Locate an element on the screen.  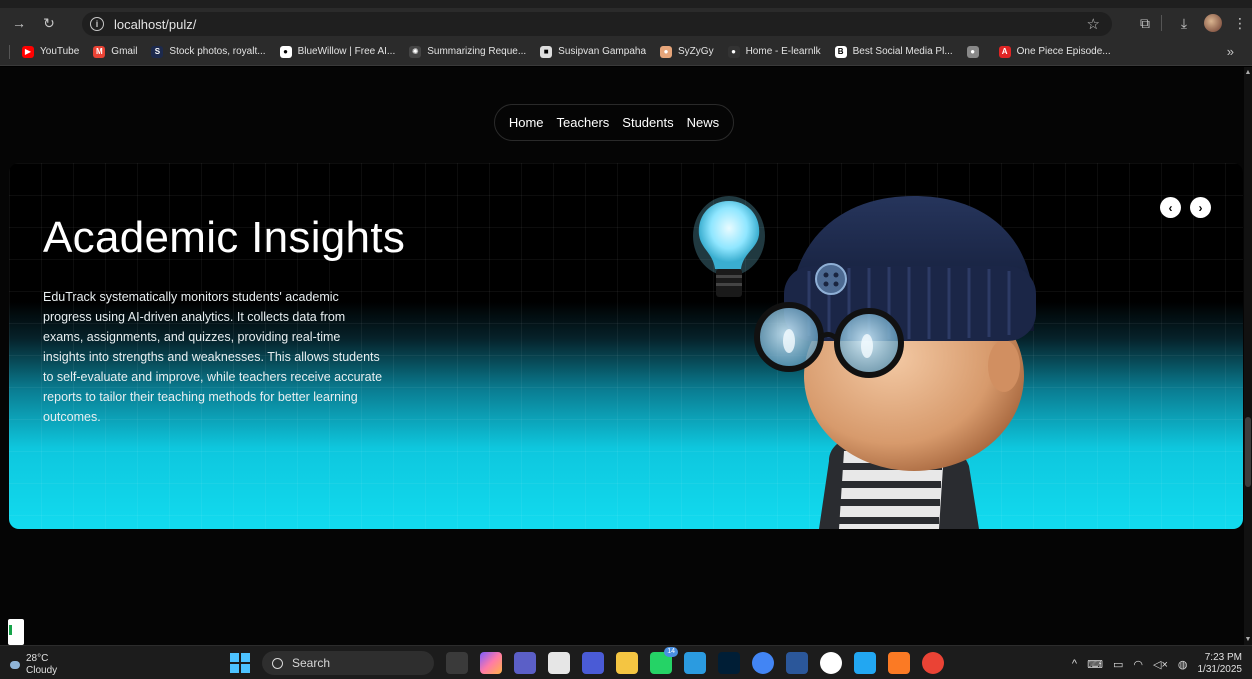
site-info-icon: i is located at coordinates (97, 24).